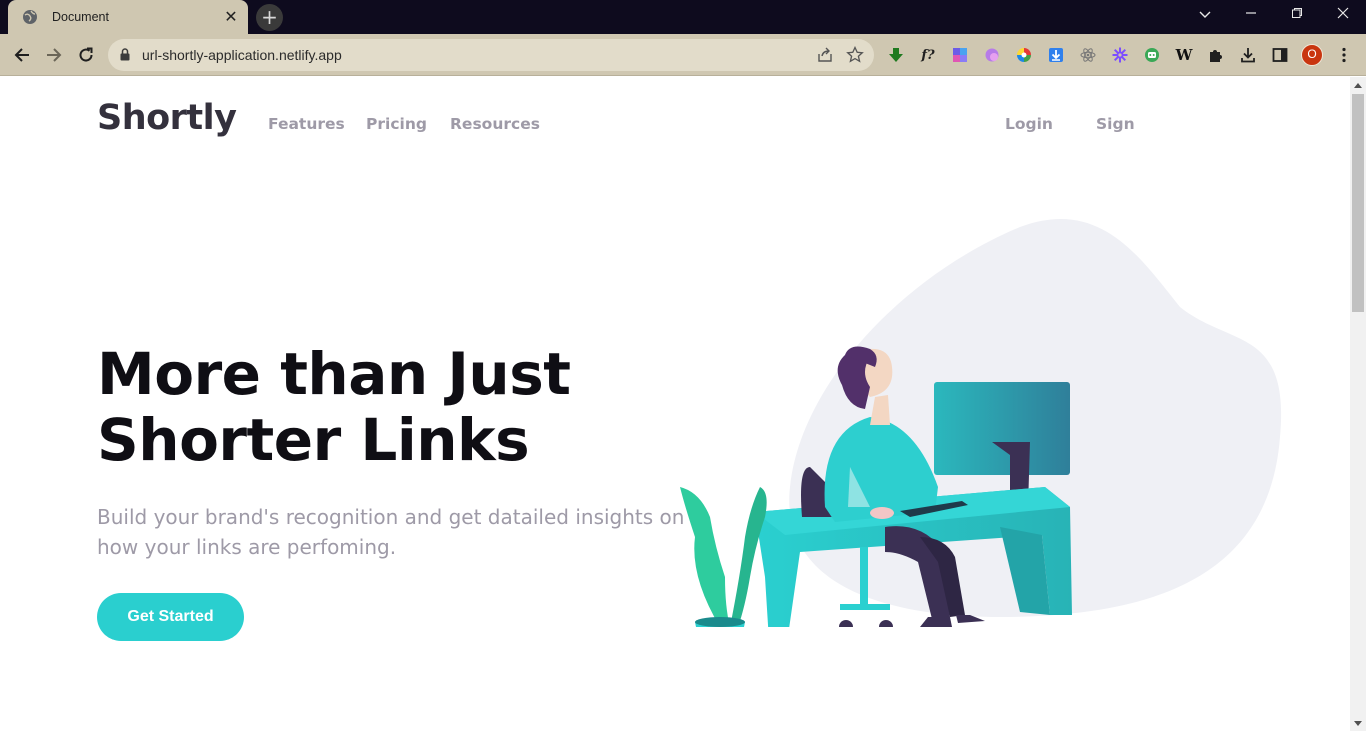  Describe the element at coordinates (1280, 55) in the screenshot. I see `side-panel-icon` at that location.